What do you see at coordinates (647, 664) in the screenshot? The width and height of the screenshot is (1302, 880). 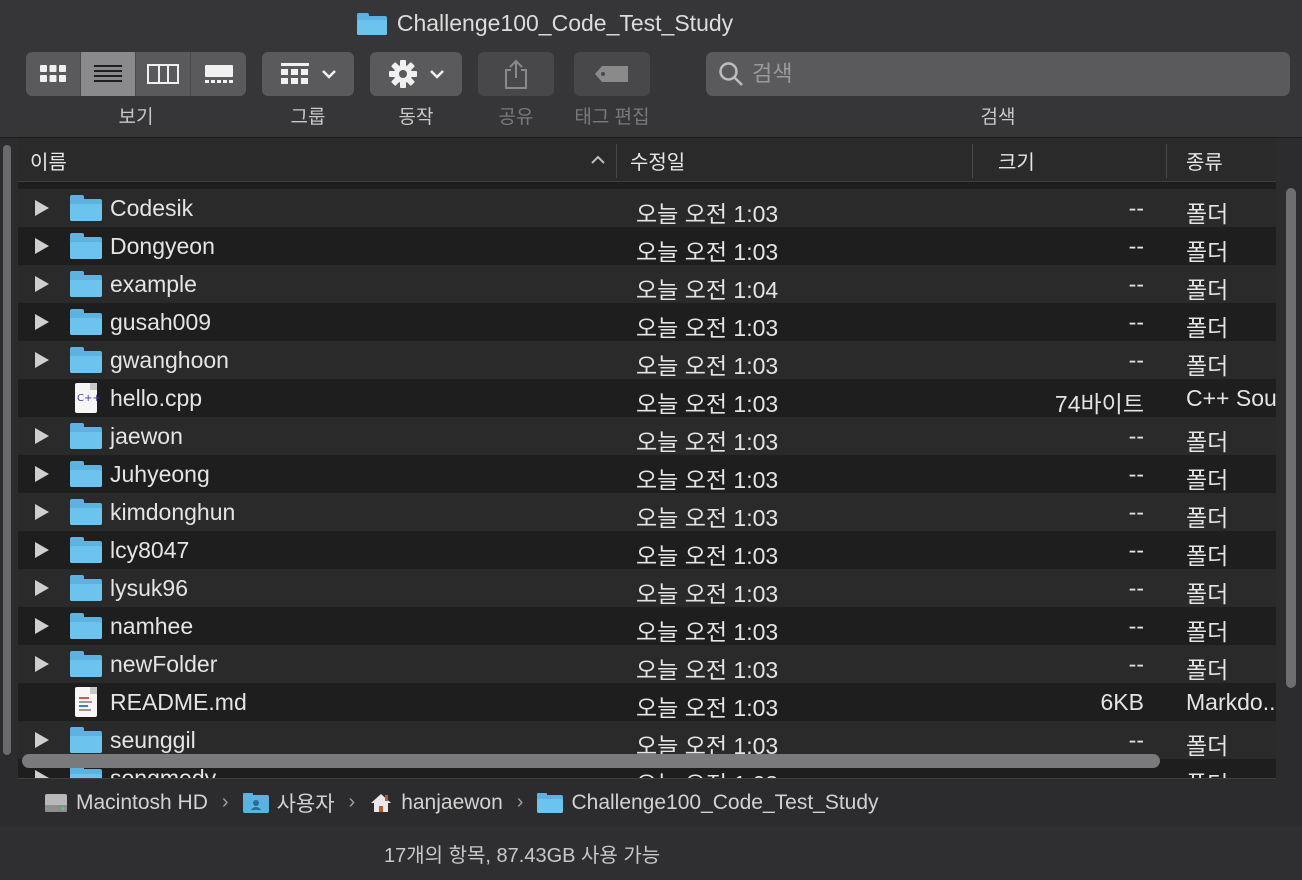 I see `file-row: newFolder 오늘 오전 1:03 -- 폴더` at bounding box center [647, 664].